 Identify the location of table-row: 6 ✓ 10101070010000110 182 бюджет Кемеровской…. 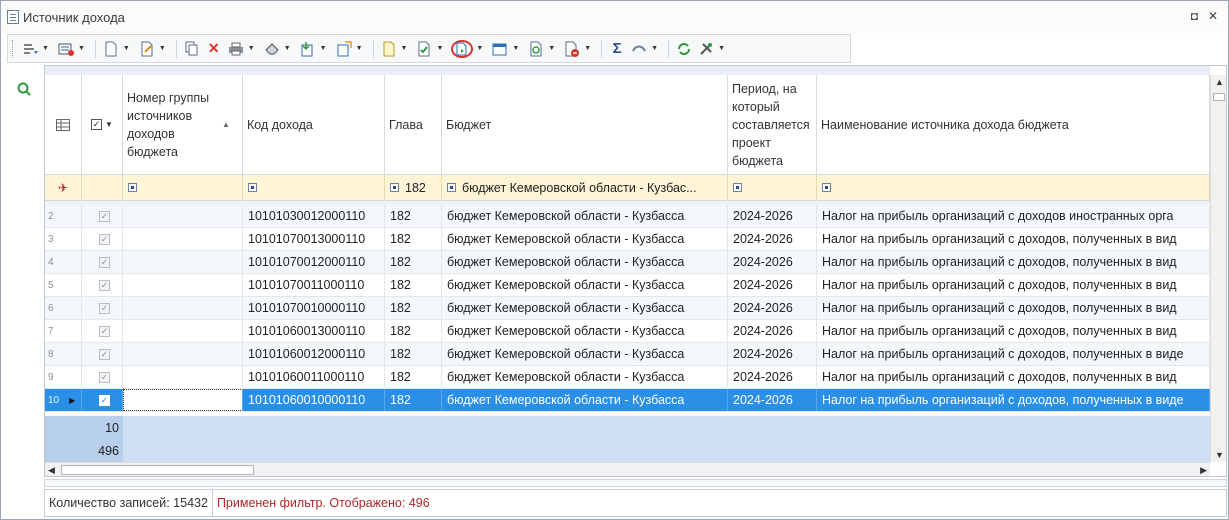
(627, 308).